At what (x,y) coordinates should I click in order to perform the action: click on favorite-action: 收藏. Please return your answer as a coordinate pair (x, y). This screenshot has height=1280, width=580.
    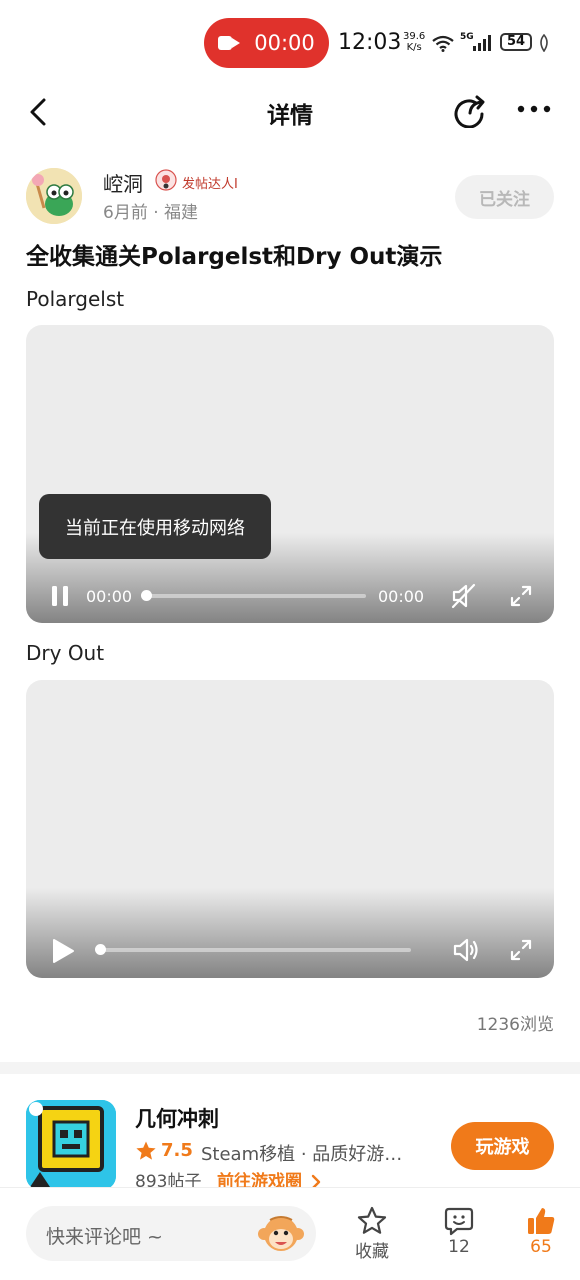
    Looking at the image, I should click on (372, 1233).